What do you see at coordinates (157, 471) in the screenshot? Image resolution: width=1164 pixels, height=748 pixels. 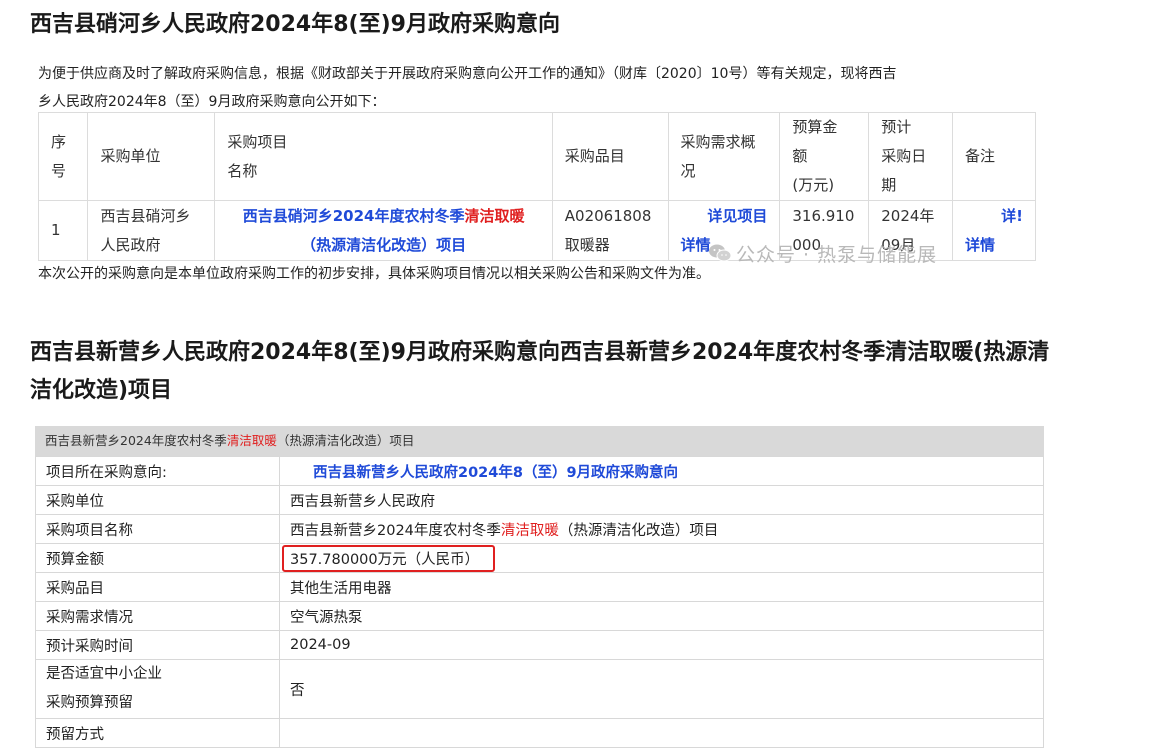 I see `intent-label: 项目所在采购意向:` at bounding box center [157, 471].